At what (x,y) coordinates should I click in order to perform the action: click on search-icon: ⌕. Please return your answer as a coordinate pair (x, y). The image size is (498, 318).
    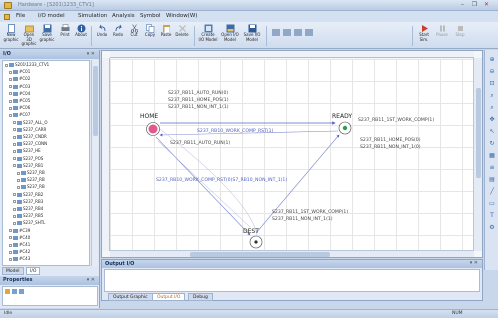
    Looking at the image, I should click on (492, 107).